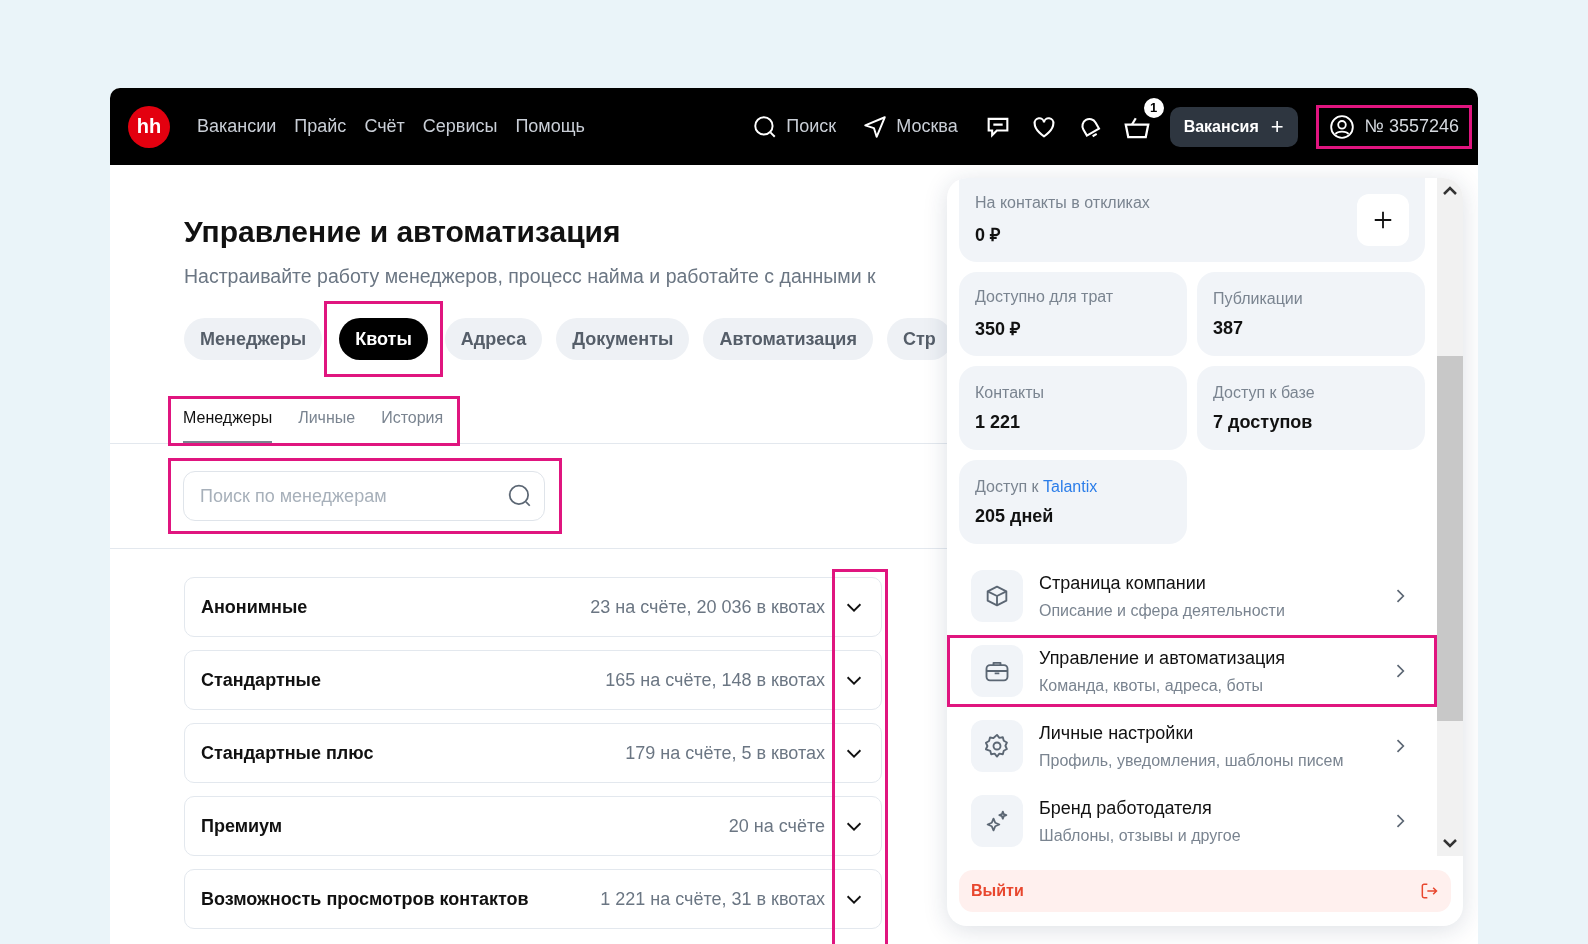 The width and height of the screenshot is (1588, 944). Describe the element at coordinates (1450, 538) in the screenshot. I see `scrollbar-thumb` at that location.